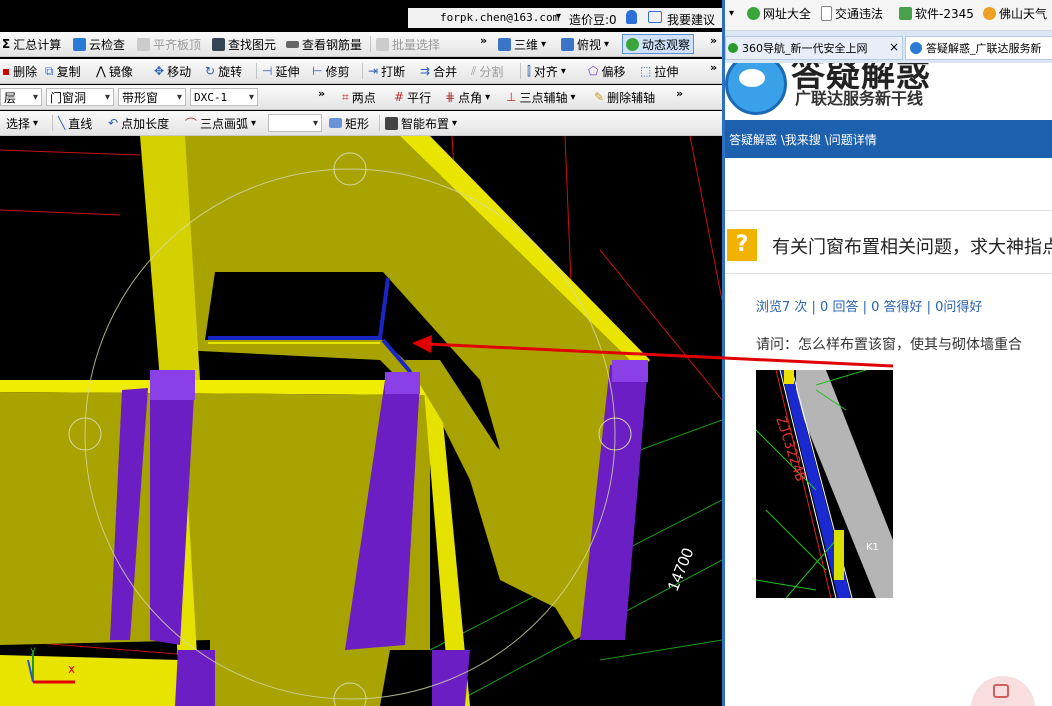 This screenshot has width=1052, height=706. Describe the element at coordinates (425, 71) in the screenshot. I see `merge-icon: ⇉` at that location.